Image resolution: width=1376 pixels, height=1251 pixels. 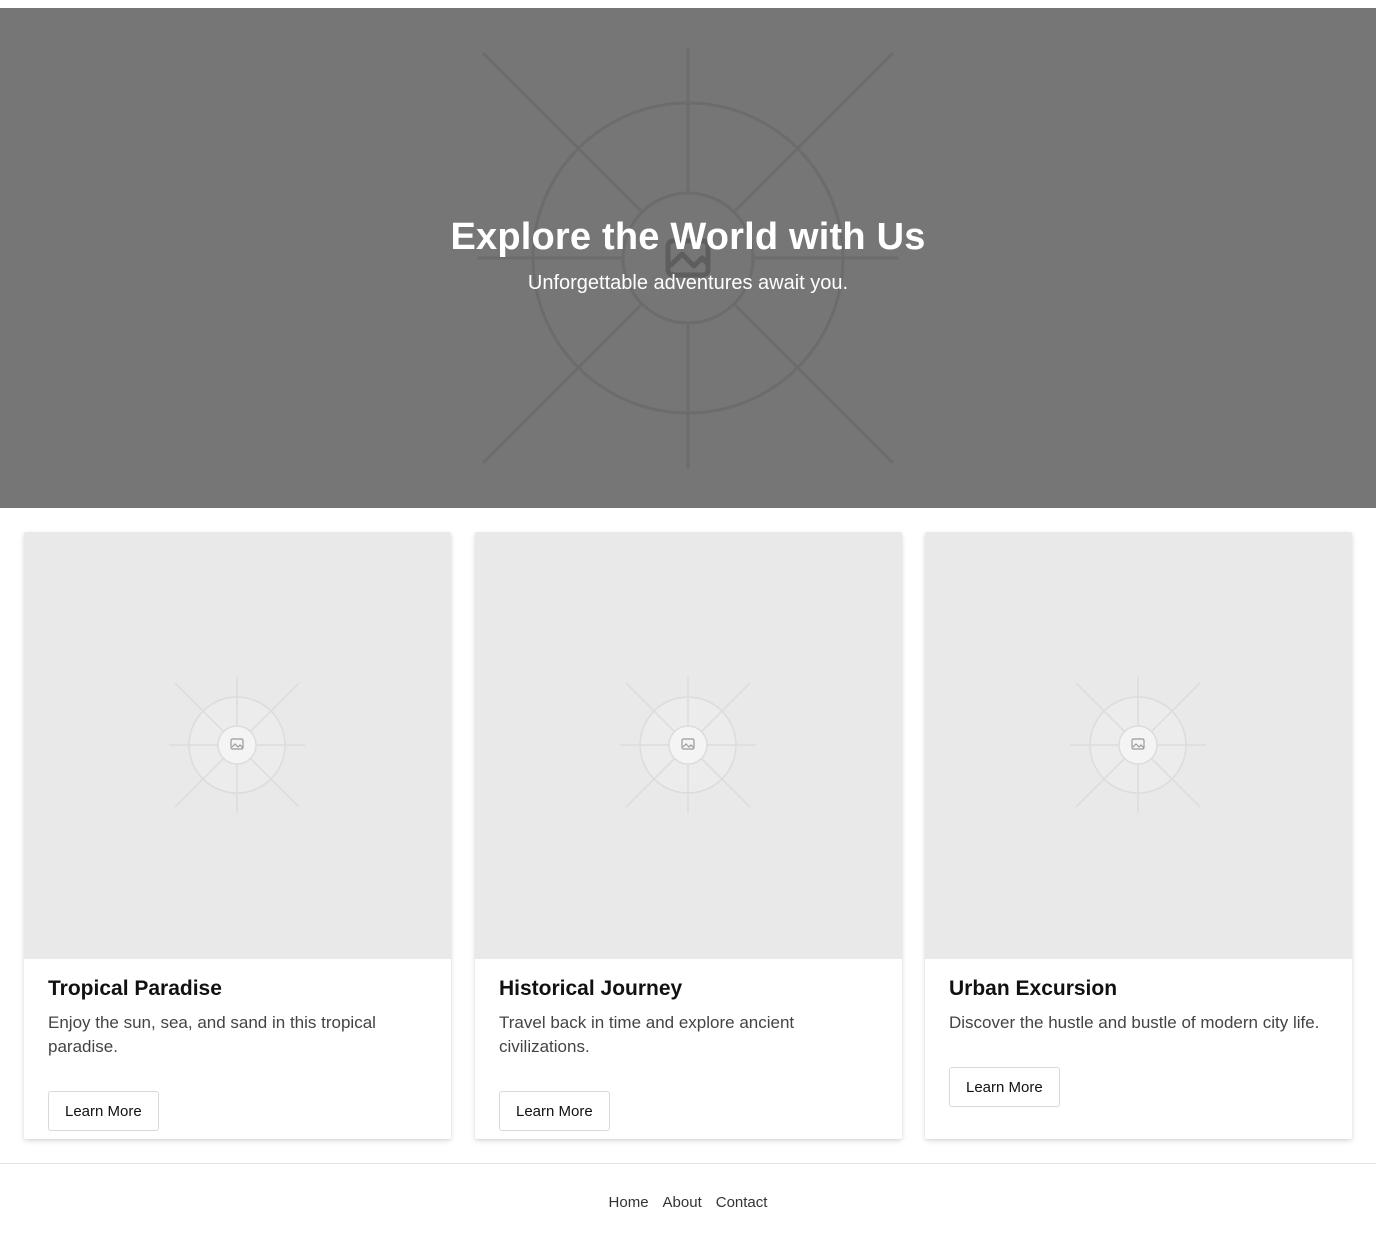 What do you see at coordinates (591, 988) in the screenshot?
I see `card-title: Historical Journey` at bounding box center [591, 988].